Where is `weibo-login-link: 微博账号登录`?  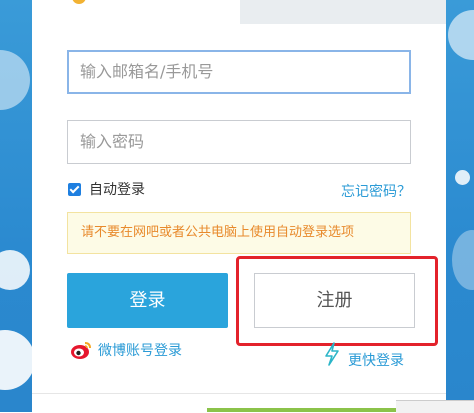
weibo-login-link: 微博账号登录 is located at coordinates (126, 350).